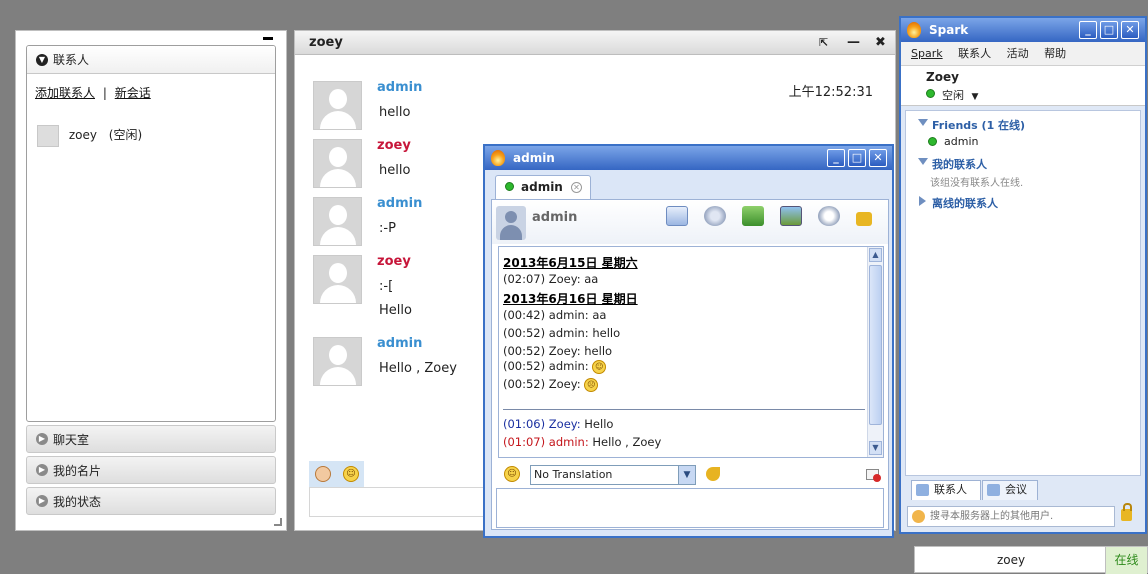 The width and height of the screenshot is (1148, 574). I want to click on roster-contact: admin, so click(953, 141).